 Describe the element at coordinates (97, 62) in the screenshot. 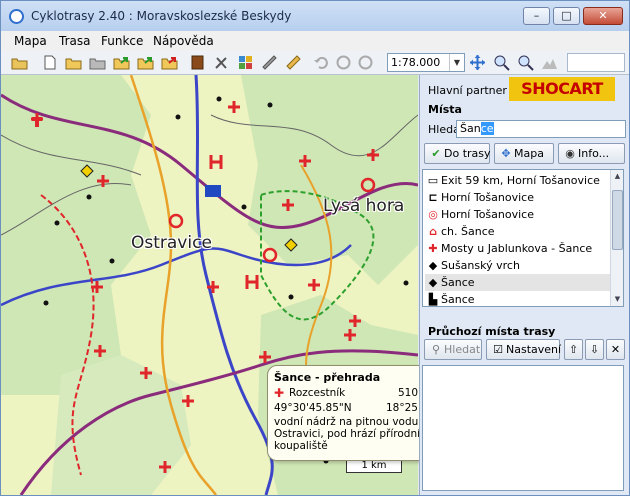

I see `folder-gray-icon` at that location.